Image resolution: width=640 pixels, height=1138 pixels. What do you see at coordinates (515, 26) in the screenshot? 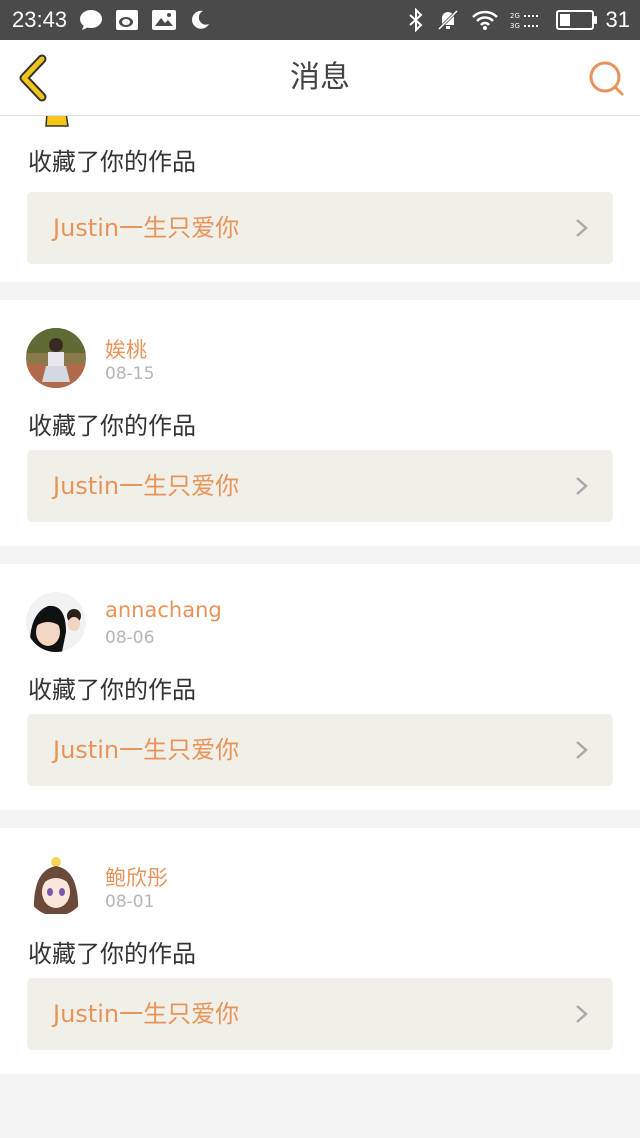
I see `svg-text: 3G` at bounding box center [515, 26].